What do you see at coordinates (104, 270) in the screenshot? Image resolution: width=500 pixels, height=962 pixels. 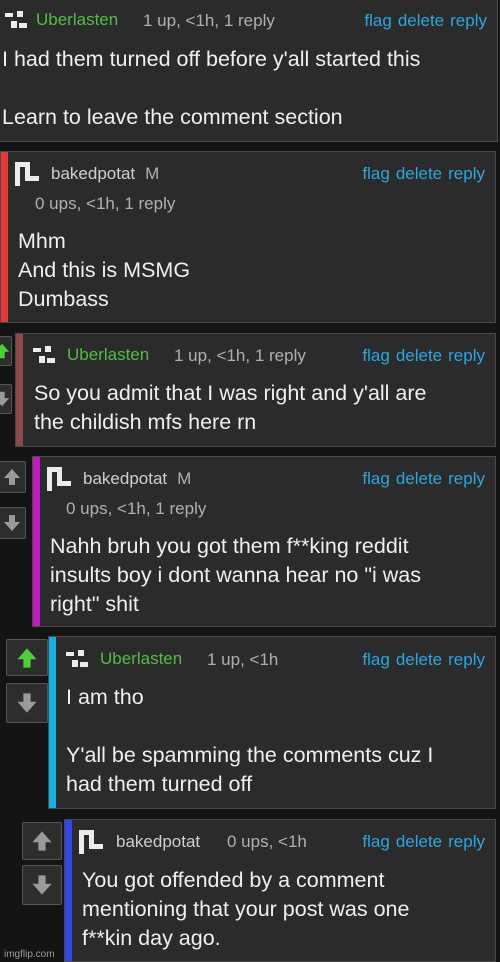 I see `comment-body: Mhm And this is MSMG Dumbass` at bounding box center [104, 270].